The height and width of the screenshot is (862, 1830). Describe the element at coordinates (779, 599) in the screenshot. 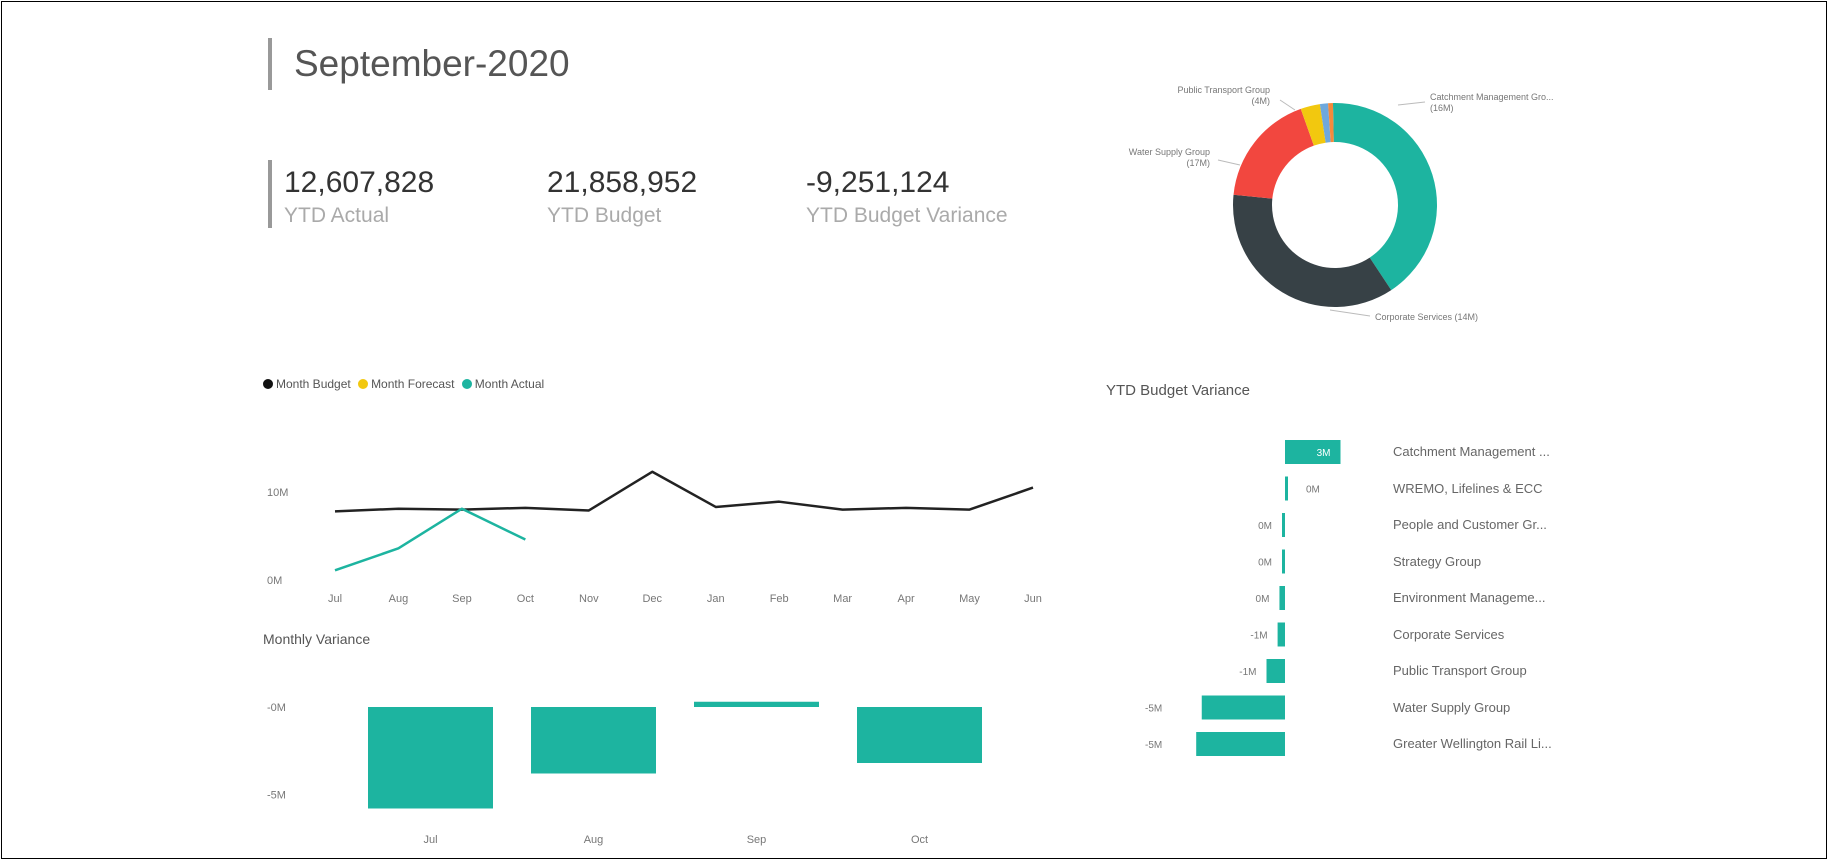

I see `x-tick-label: Feb` at that location.